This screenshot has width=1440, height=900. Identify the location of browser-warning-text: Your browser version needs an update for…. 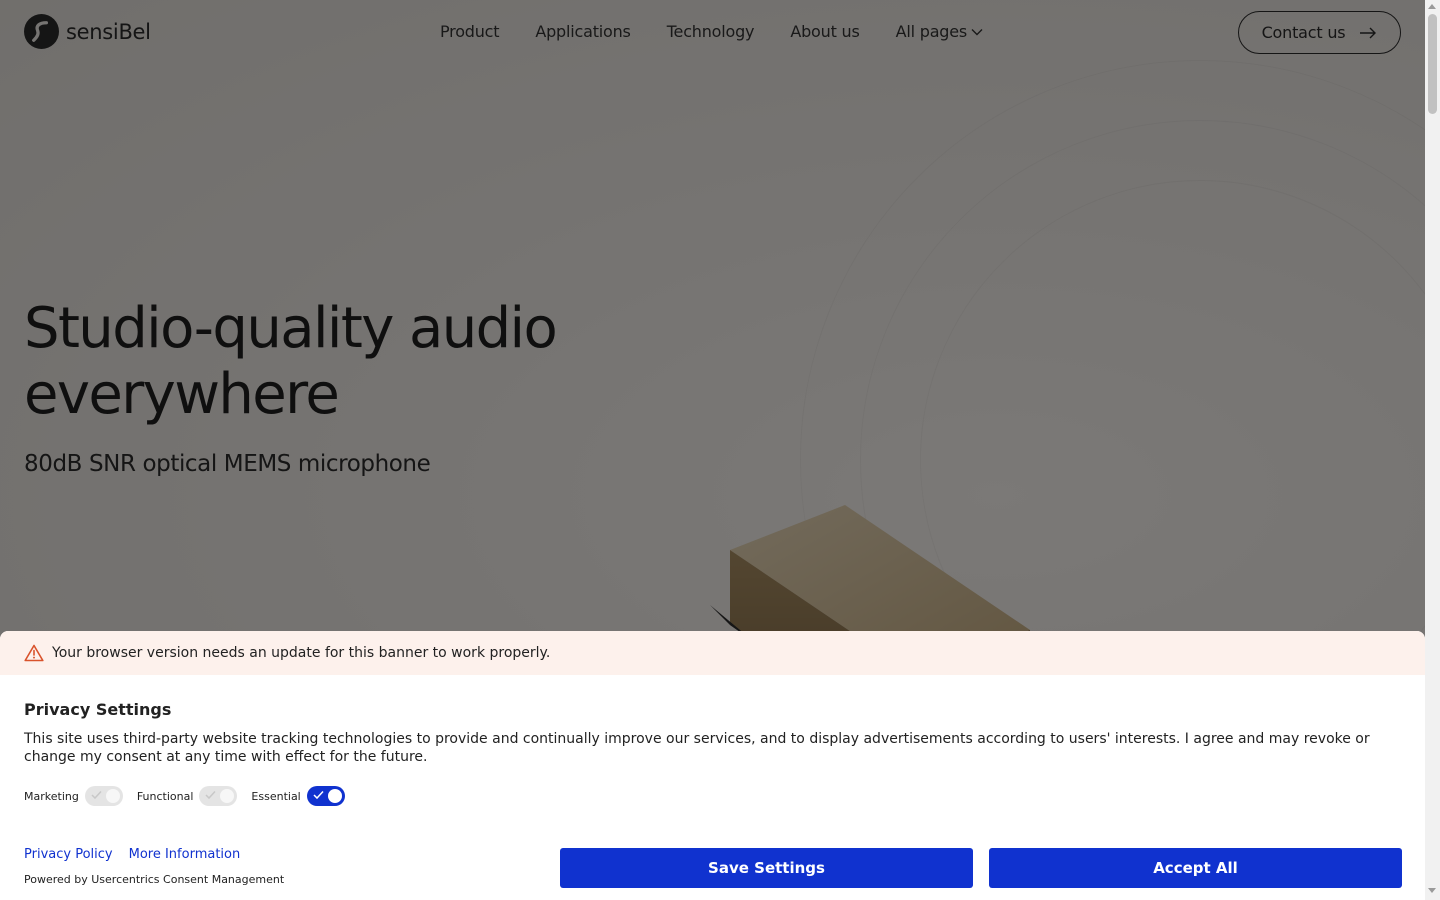
(301, 653).